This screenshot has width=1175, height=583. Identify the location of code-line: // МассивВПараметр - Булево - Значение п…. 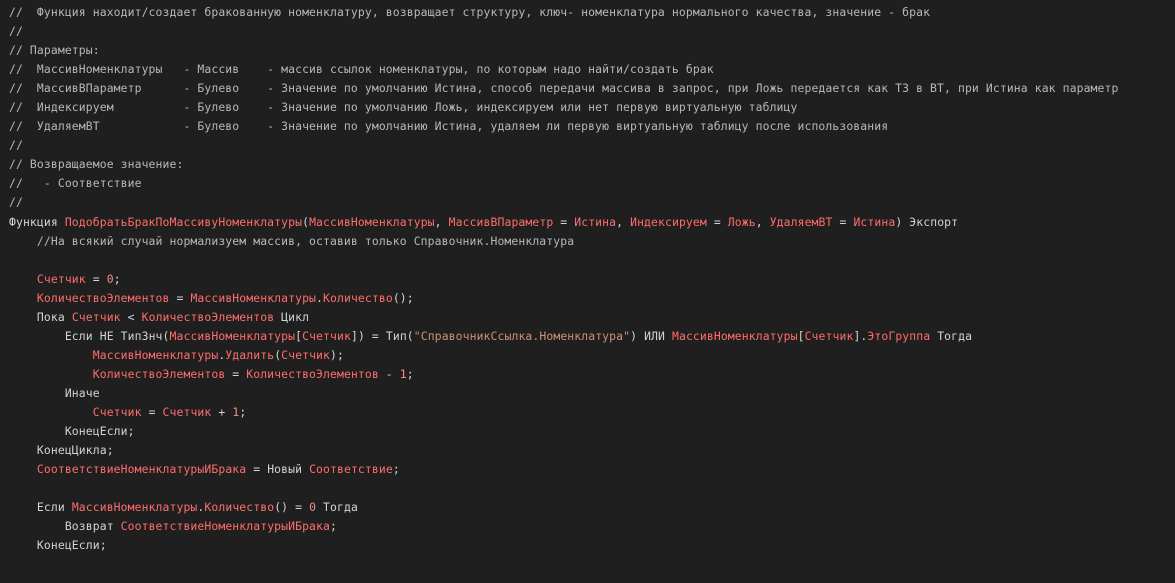
(592, 88).